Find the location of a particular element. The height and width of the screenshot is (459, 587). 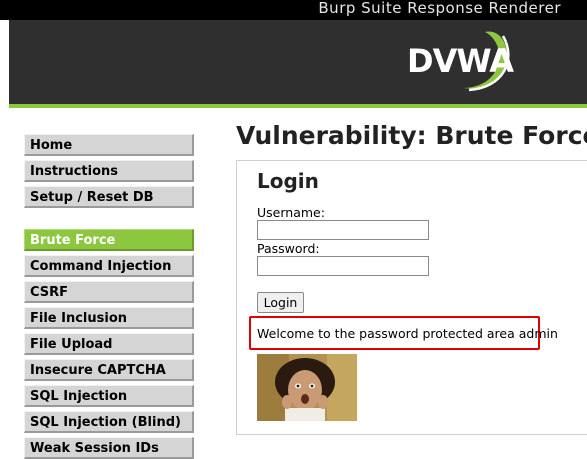

sidebar-item-label: SQL Injection (Blind) is located at coordinates (105, 422).